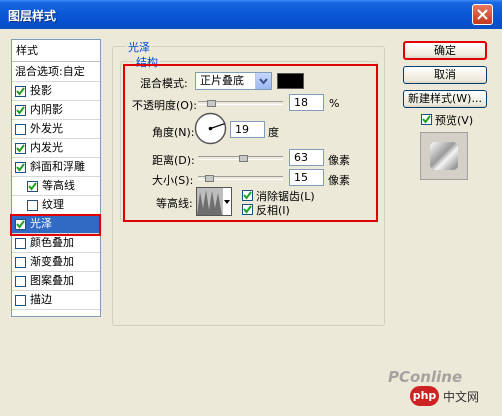  Describe the element at coordinates (339, 180) in the screenshot. I see `size-unit: 像素` at that location.